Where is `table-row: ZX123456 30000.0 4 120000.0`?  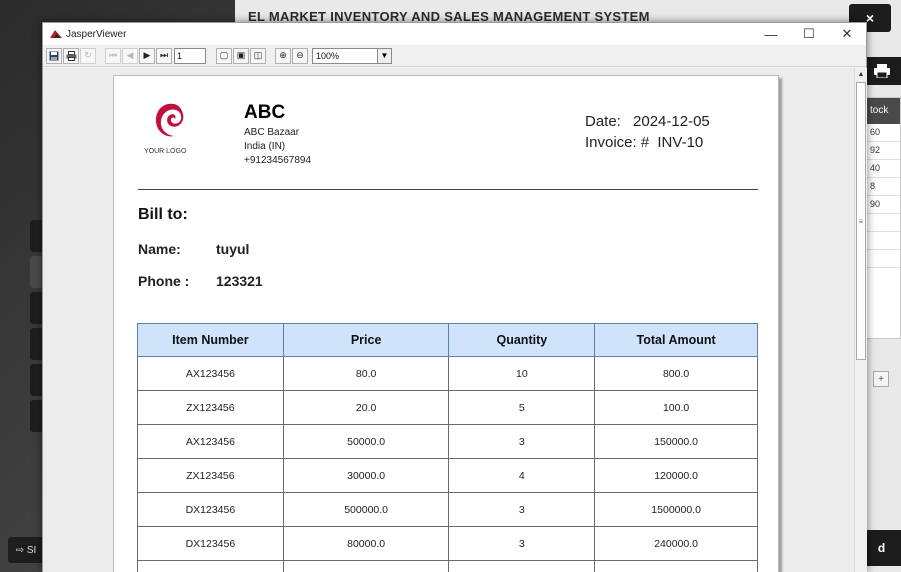 table-row: ZX123456 30000.0 4 120000.0 is located at coordinates (447, 475).